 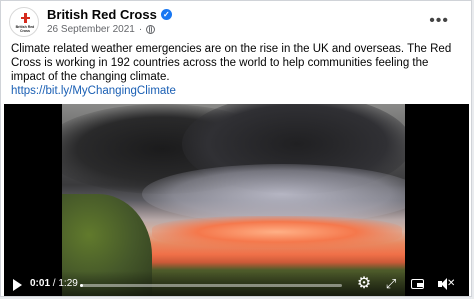 I want to click on progress-bar, so click(x=211, y=285).